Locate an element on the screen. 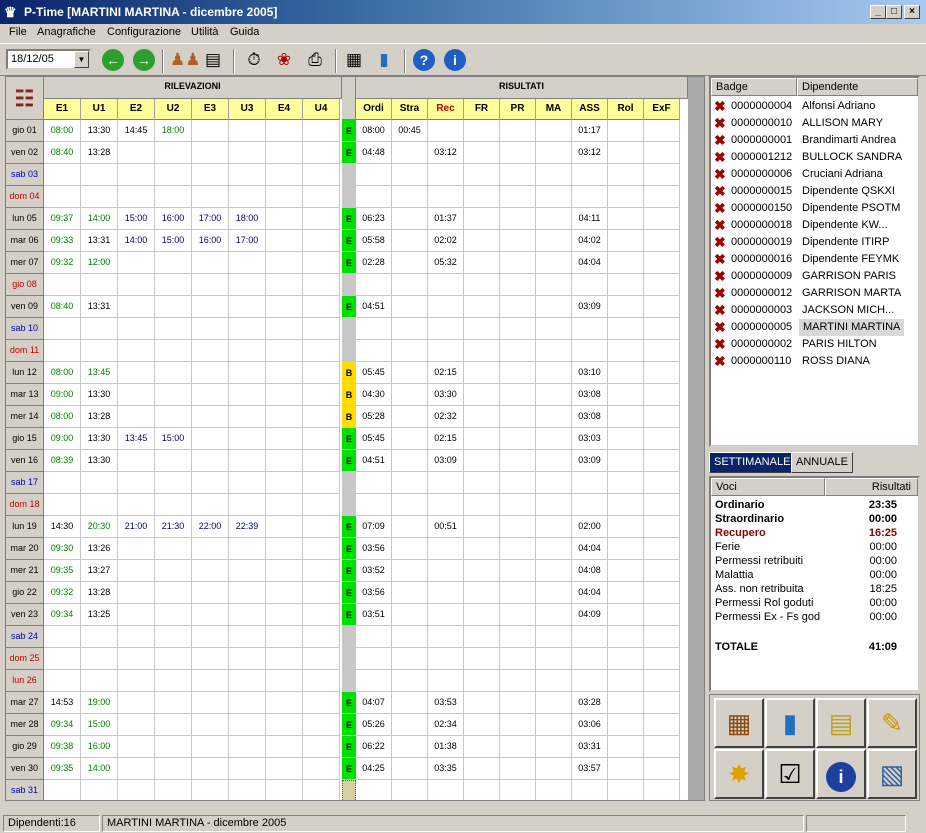  employee-row: ✖ 0000000016 Dipendente FEYMK is located at coordinates (814, 259).